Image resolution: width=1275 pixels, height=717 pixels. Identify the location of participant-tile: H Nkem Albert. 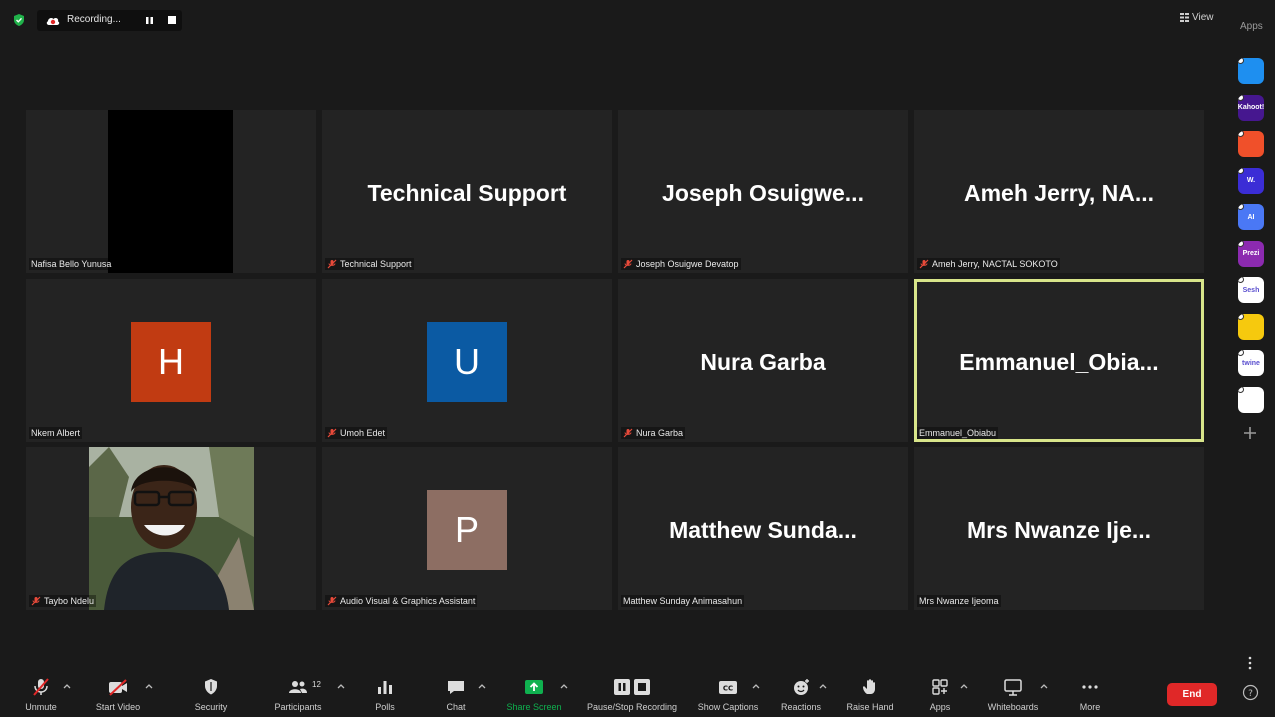
(171, 360).